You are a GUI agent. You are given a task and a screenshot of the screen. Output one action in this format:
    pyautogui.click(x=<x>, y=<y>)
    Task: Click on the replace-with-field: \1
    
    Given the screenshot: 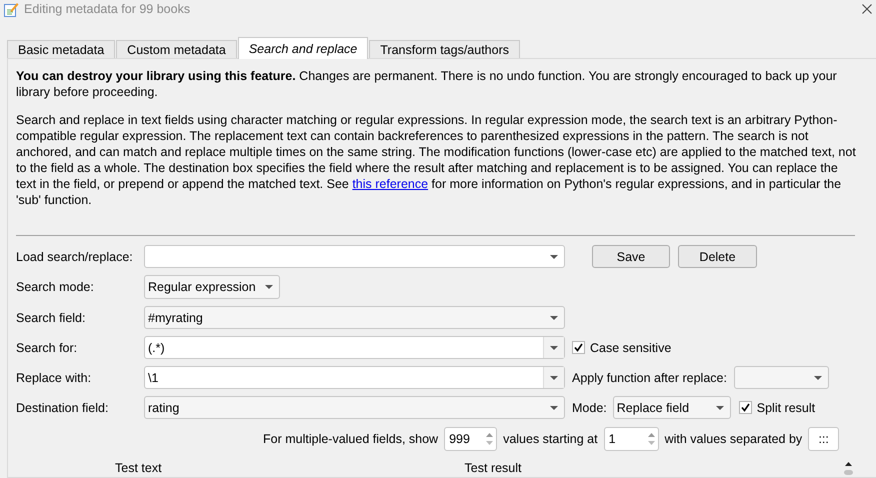 What is the action you would take?
    pyautogui.click(x=354, y=377)
    